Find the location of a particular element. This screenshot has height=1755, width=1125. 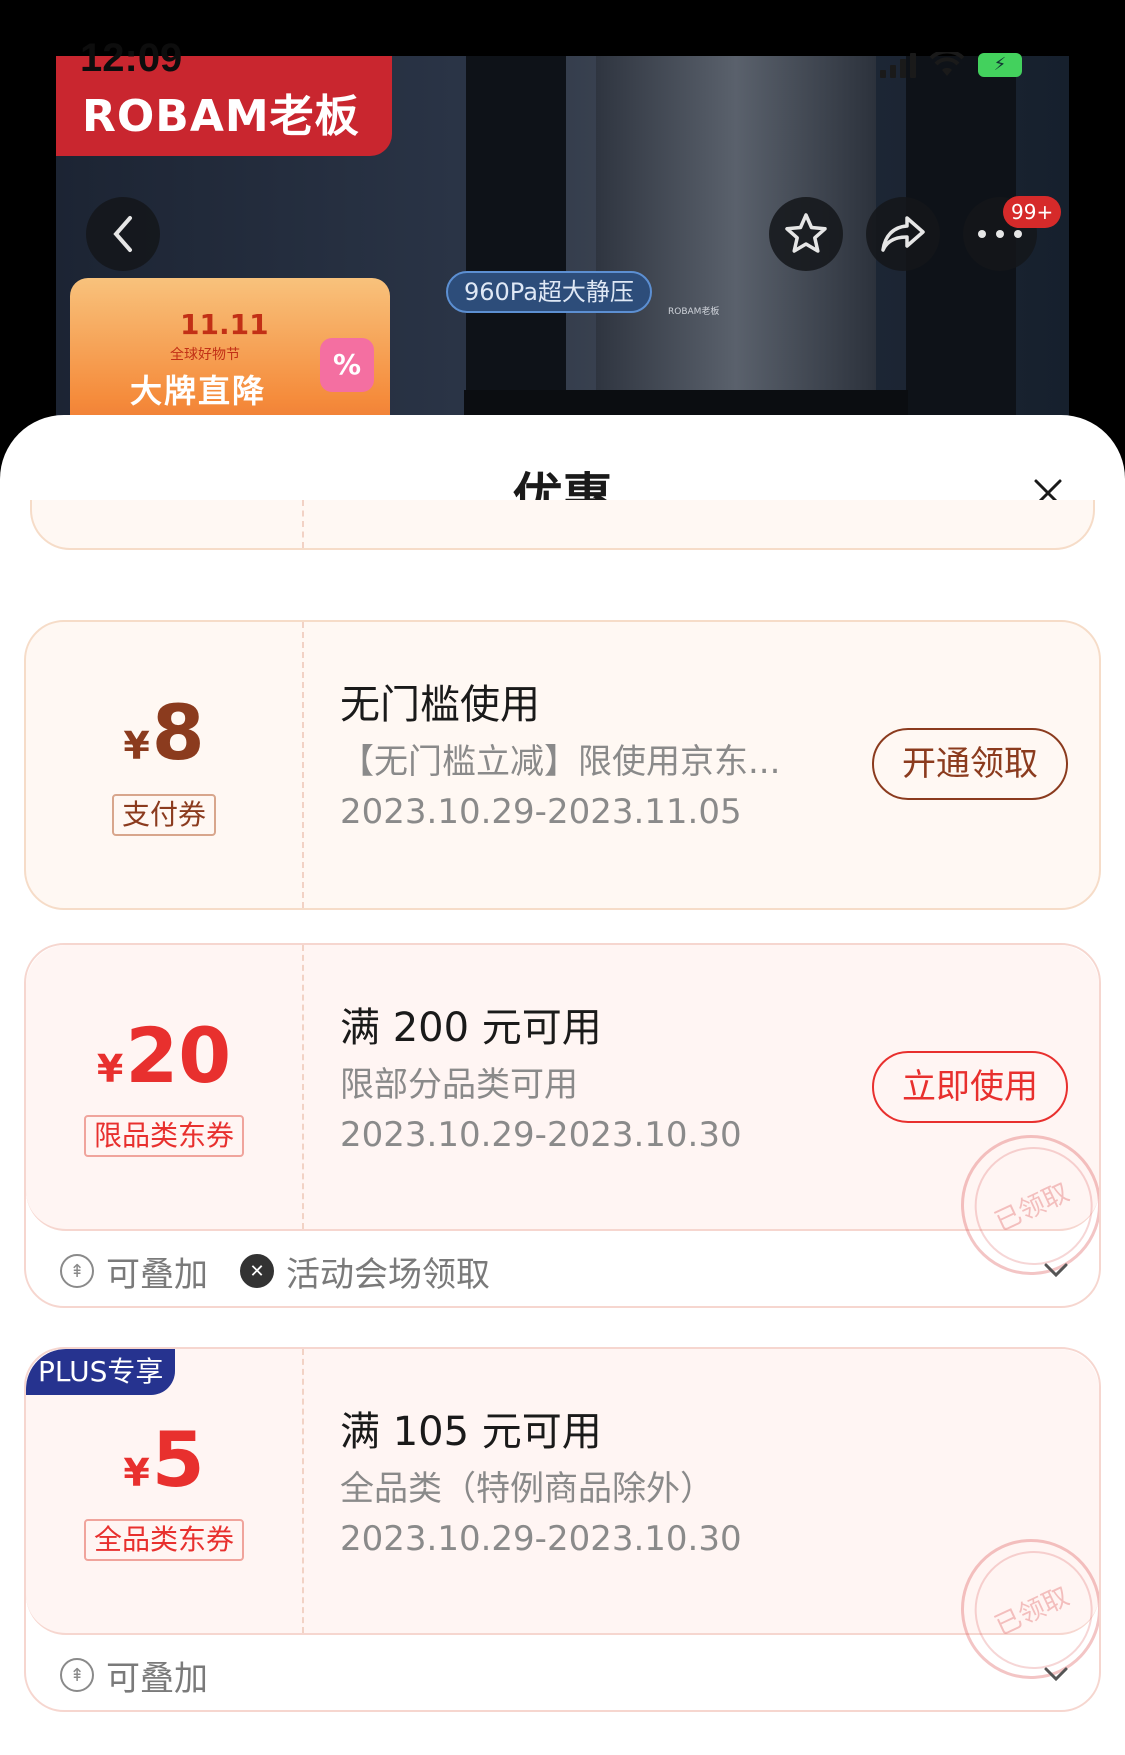

feature-tag: 960Pa超大静压 is located at coordinates (549, 292).